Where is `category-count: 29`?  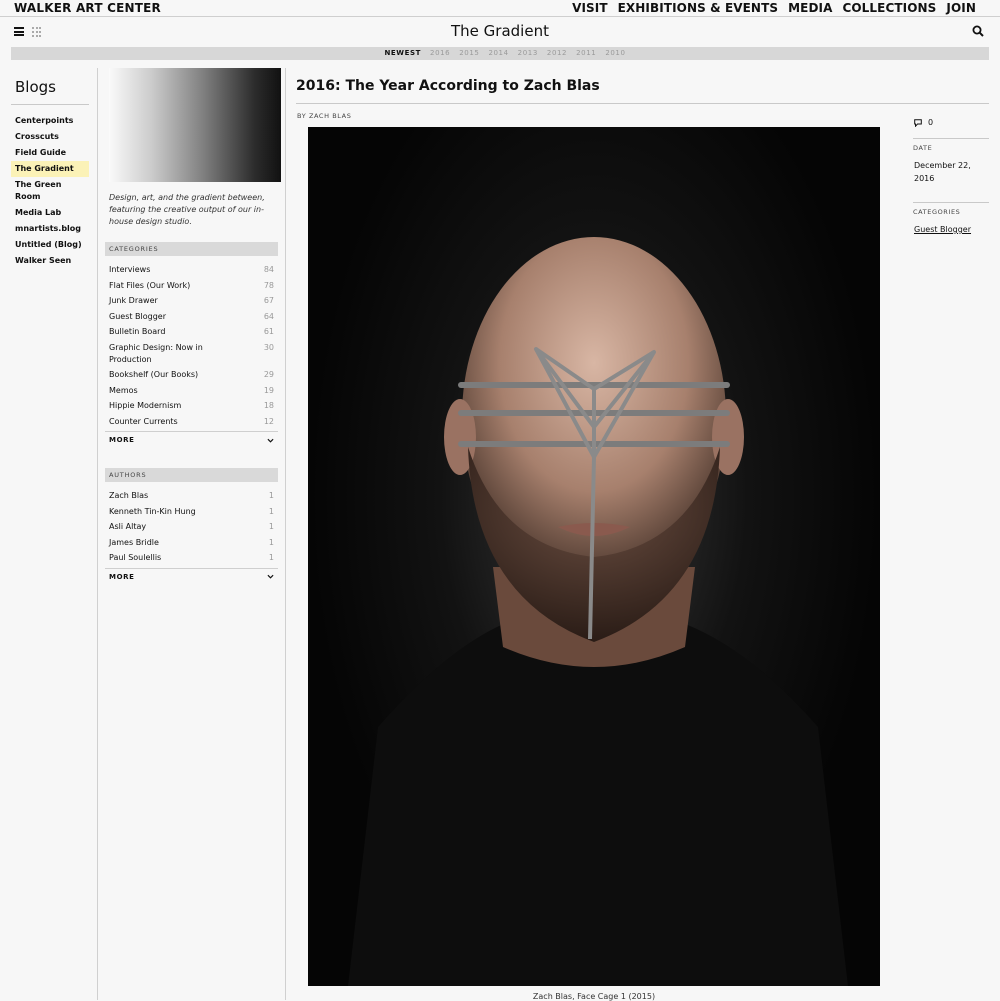 category-count: 29 is located at coordinates (268, 374).